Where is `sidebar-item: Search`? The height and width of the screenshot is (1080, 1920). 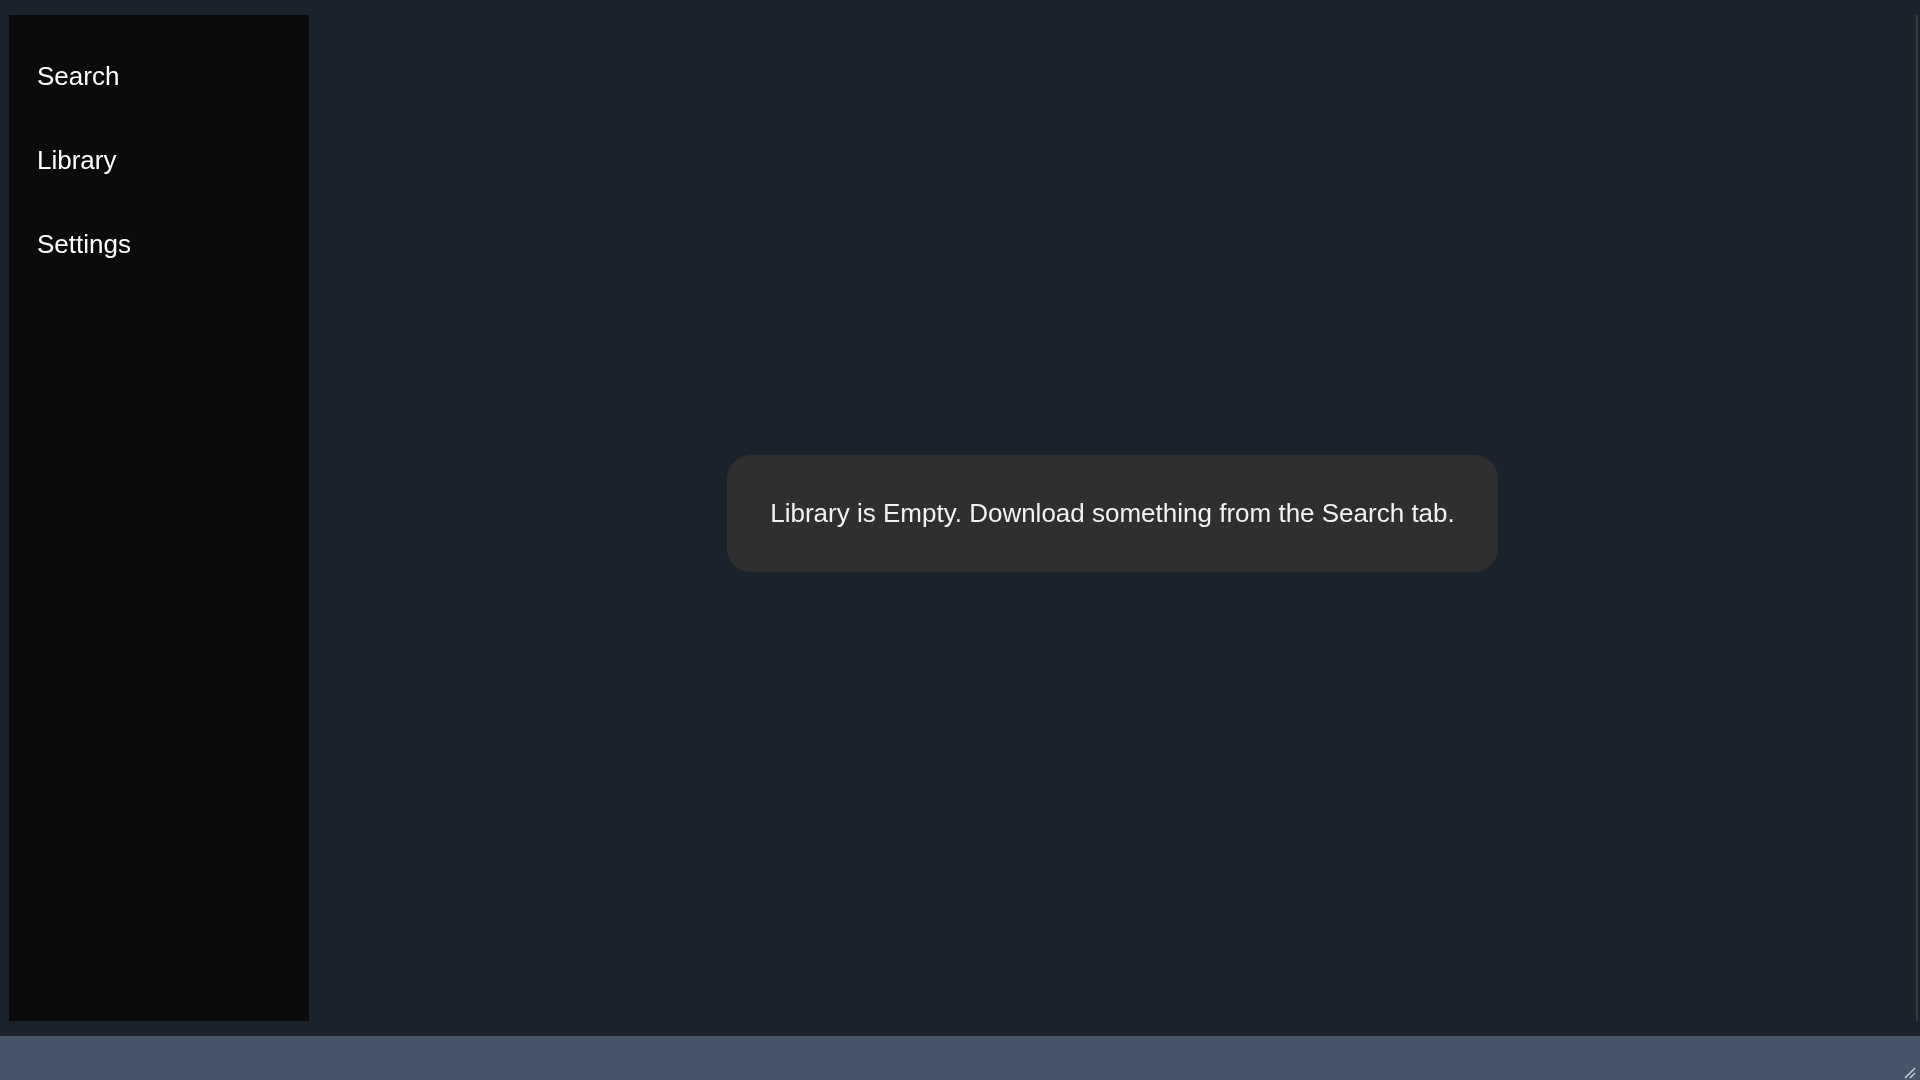 sidebar-item: Search is located at coordinates (78, 76).